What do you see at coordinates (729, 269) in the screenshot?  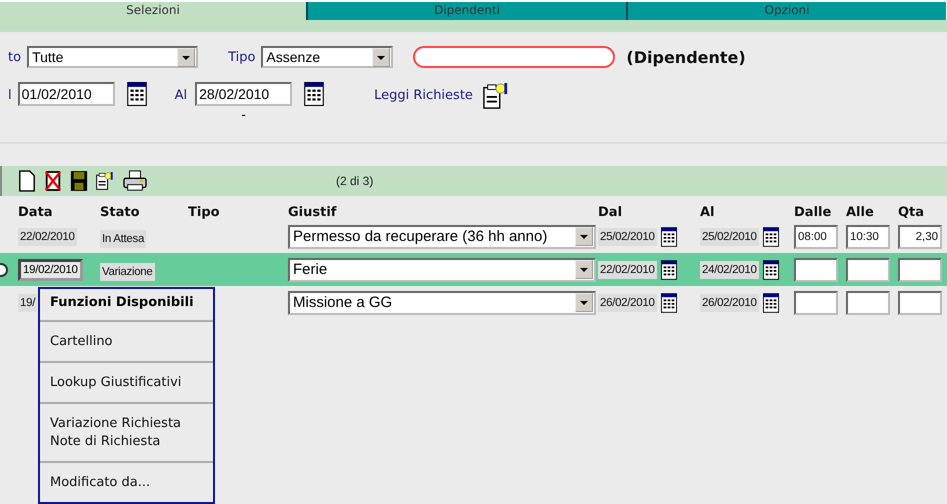 I see `to-date-cell: 24/02/2010` at bounding box center [729, 269].